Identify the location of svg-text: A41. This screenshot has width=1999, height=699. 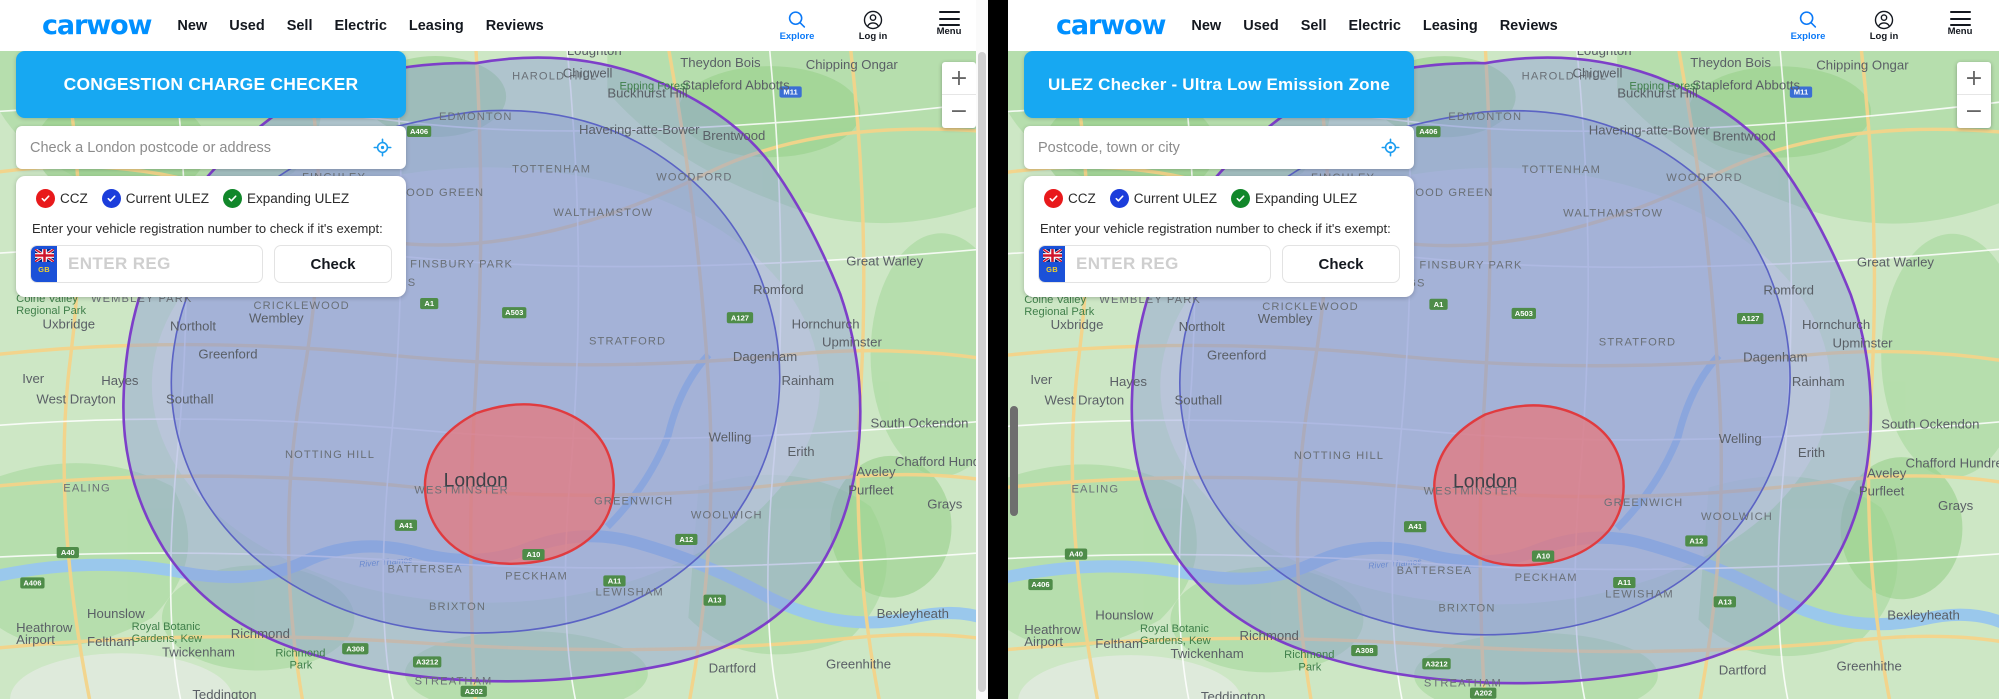
(406, 525).